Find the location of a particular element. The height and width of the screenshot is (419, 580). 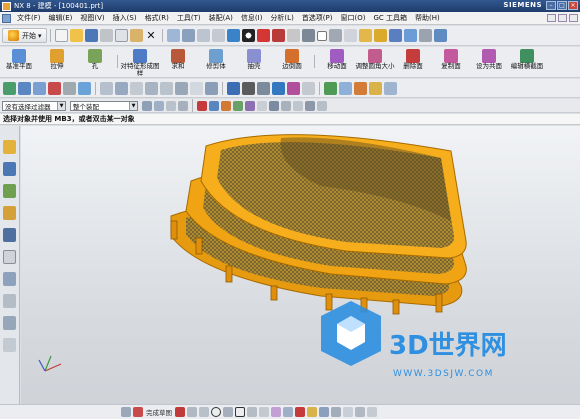

render-style-icon is located at coordinates (248, 35).